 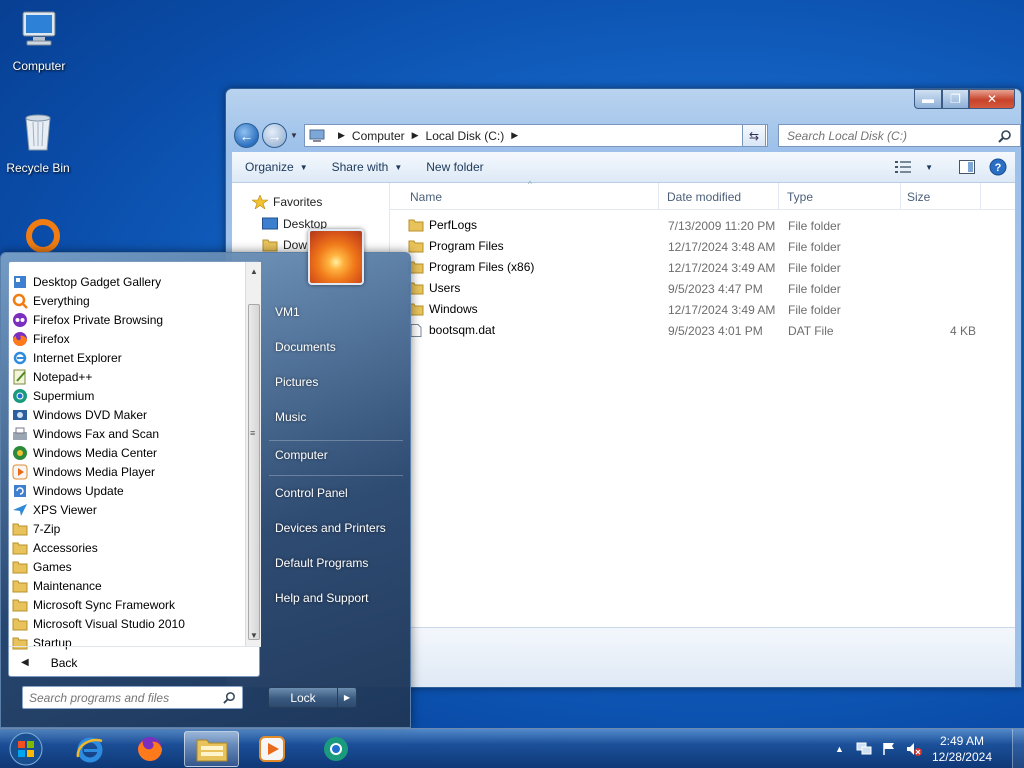 I want to click on program-item: Windows DVD Maker, so click(x=79, y=414).